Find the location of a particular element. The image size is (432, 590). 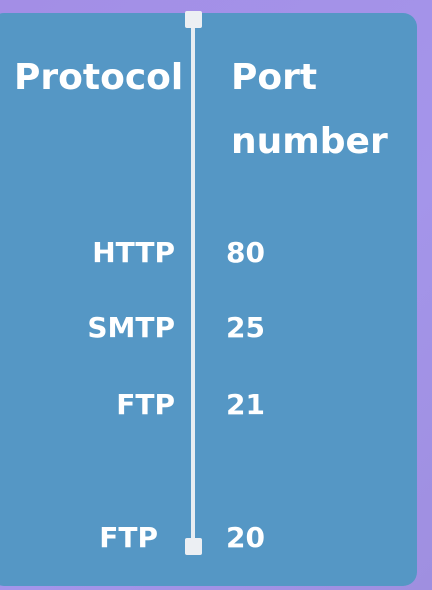

protocol-cell: SMTP is located at coordinates (131, 327).